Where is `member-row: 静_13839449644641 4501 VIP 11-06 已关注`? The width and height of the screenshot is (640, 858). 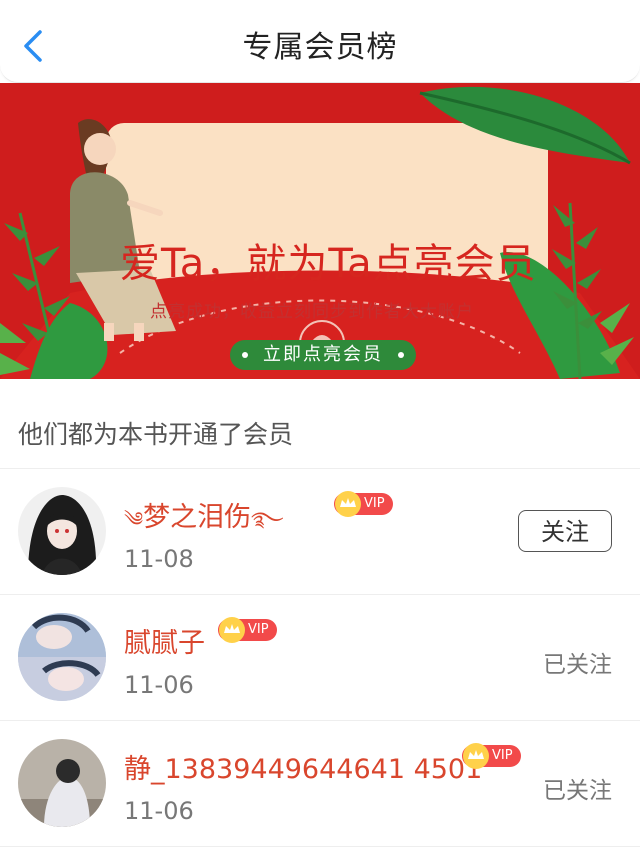 member-row: 静_13839449644641 4501 VIP 11-06 已关注 is located at coordinates (320, 784).